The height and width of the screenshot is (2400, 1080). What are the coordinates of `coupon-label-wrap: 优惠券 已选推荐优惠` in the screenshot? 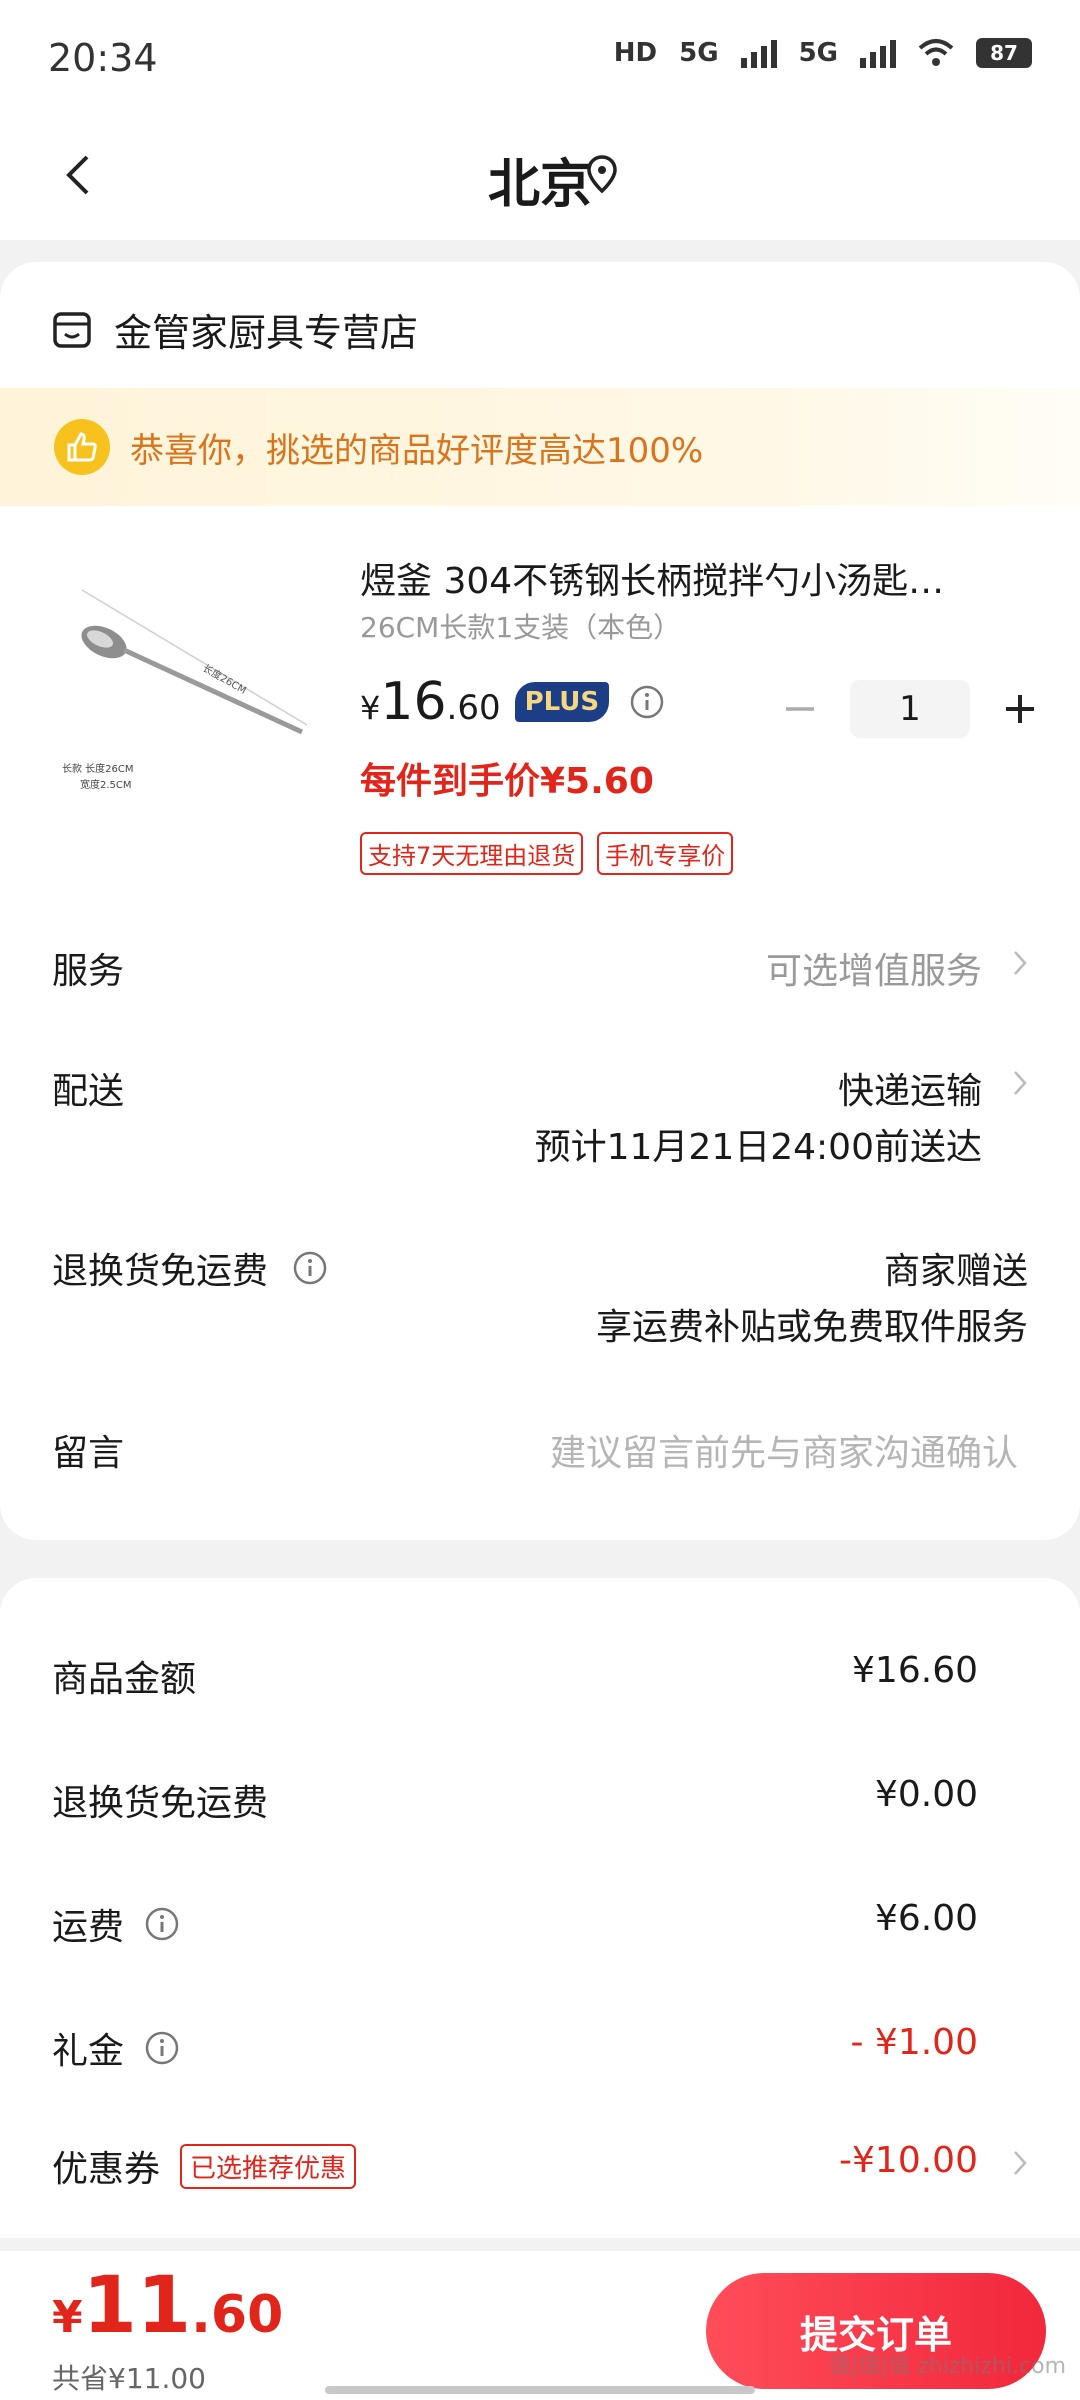 It's located at (204, 2166).